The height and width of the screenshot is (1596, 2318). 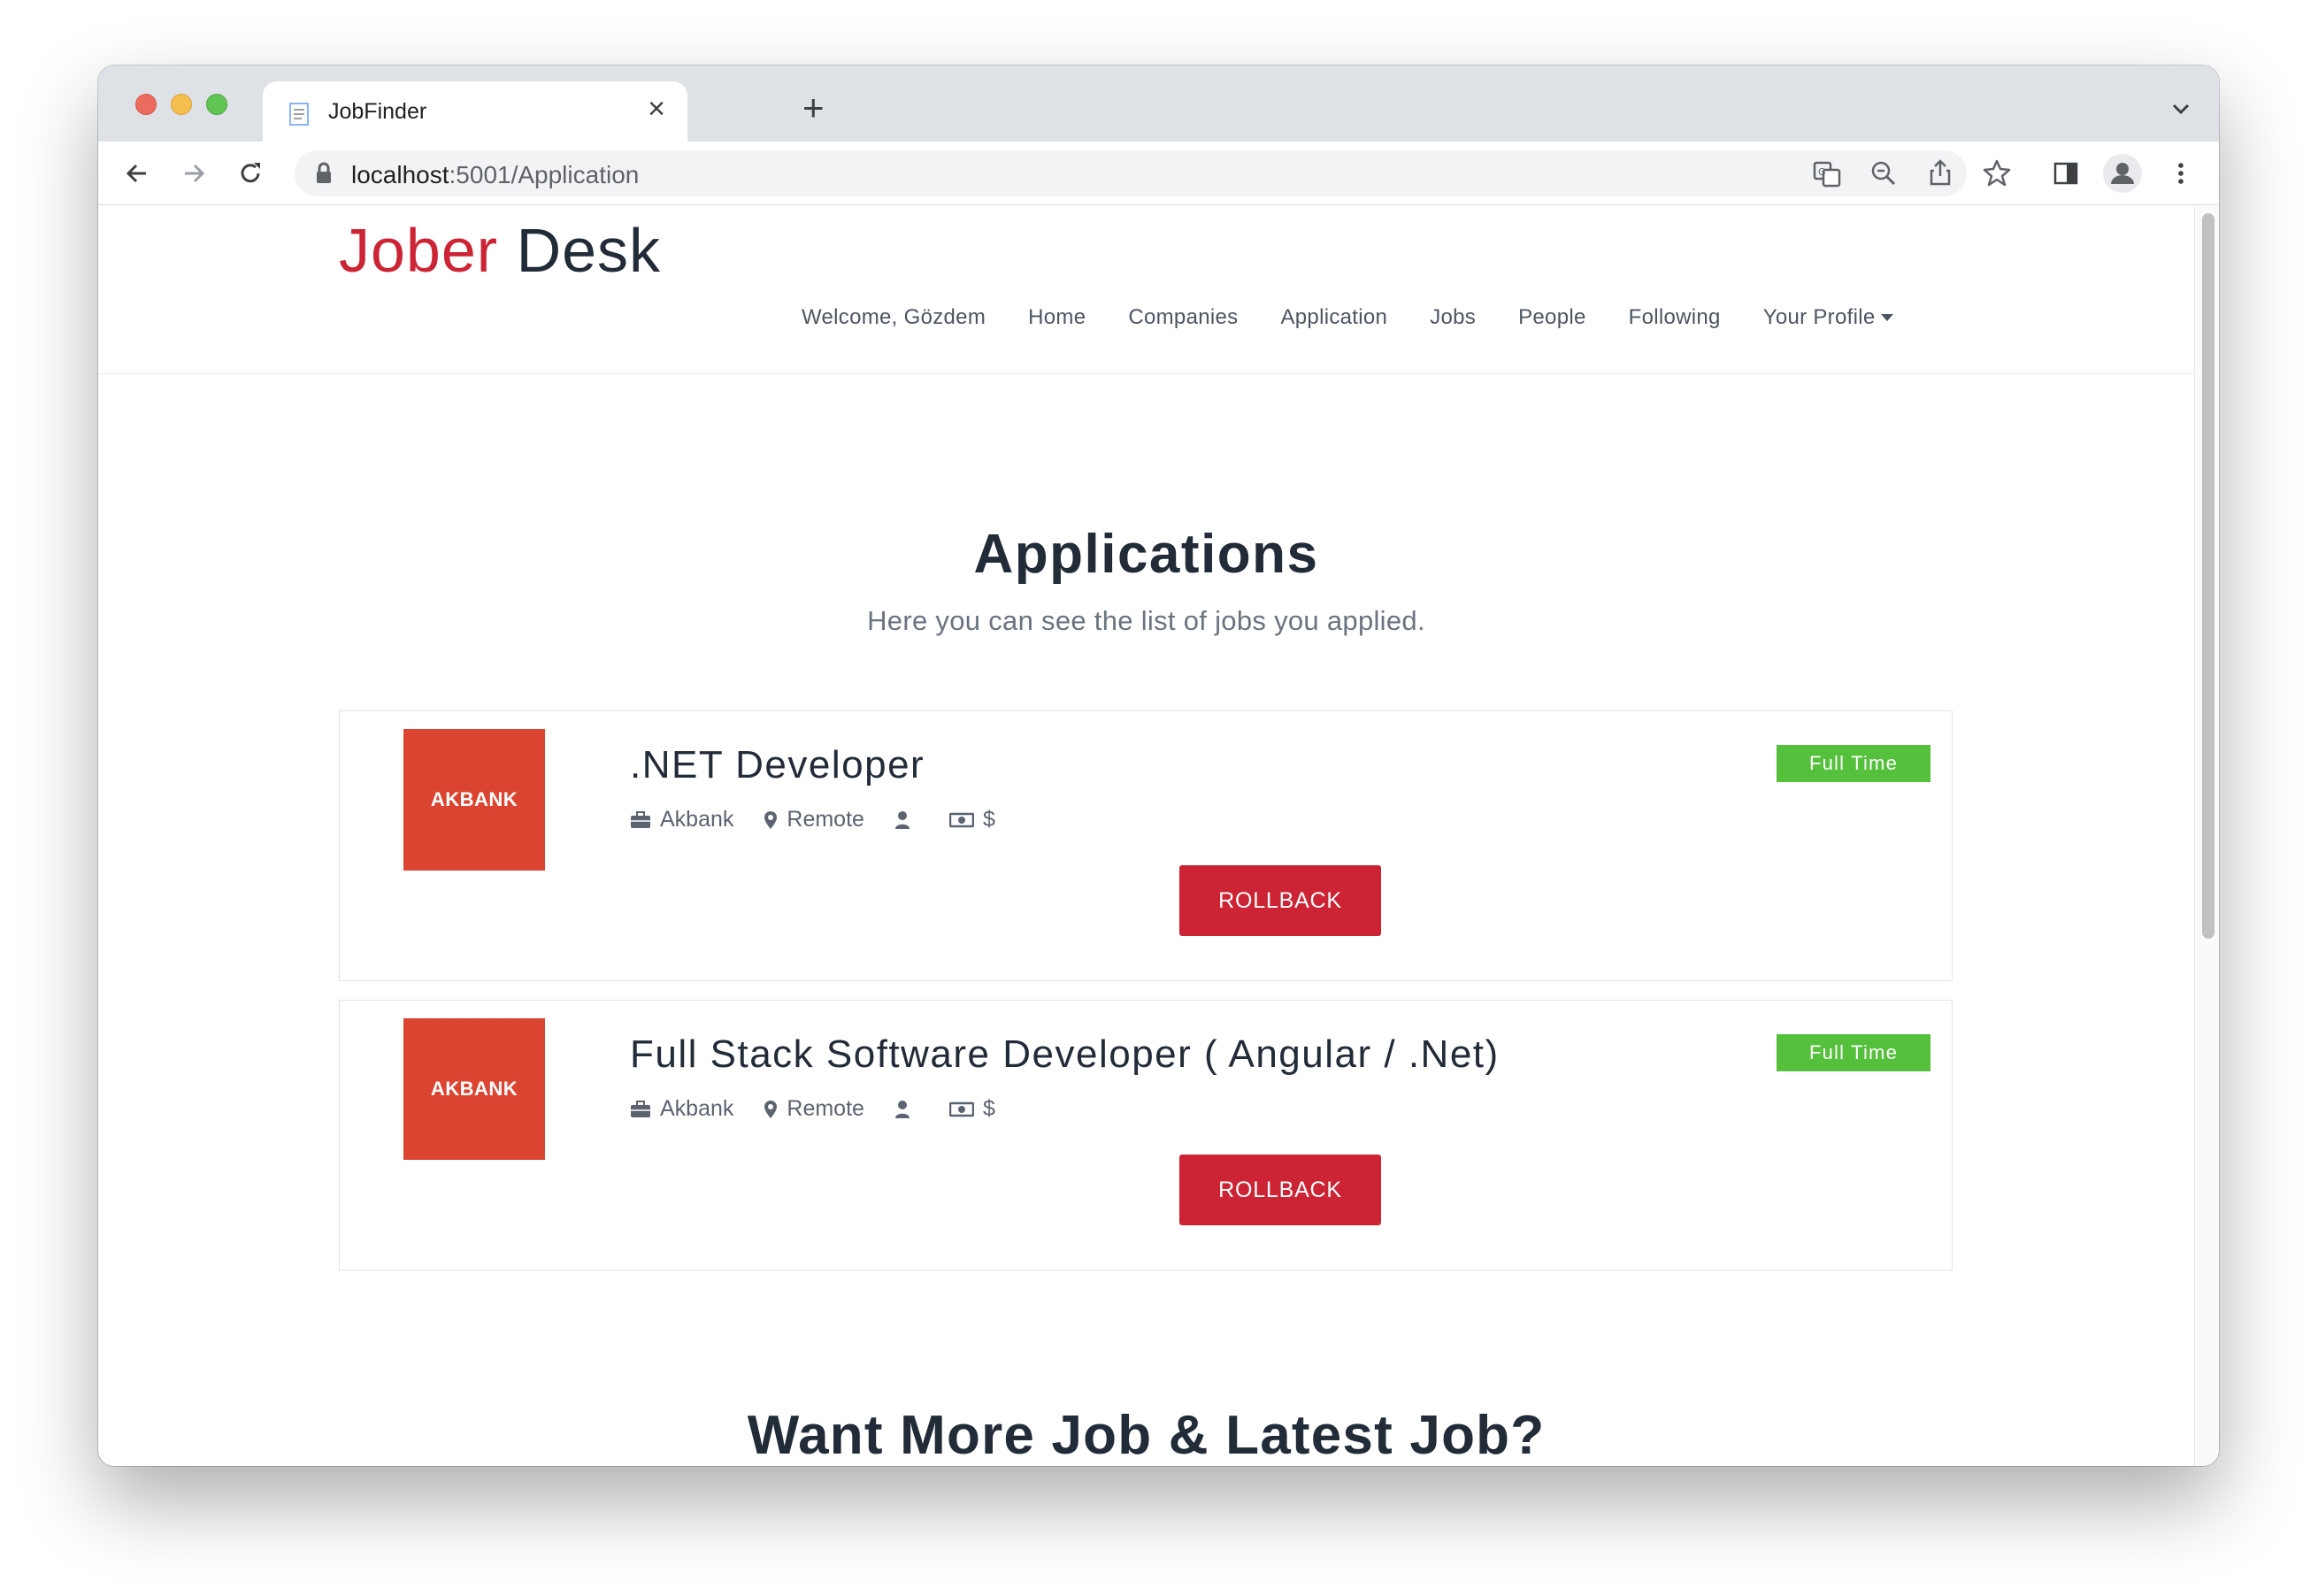 What do you see at coordinates (1883, 173) in the screenshot?
I see `zoom-out-icon` at bounding box center [1883, 173].